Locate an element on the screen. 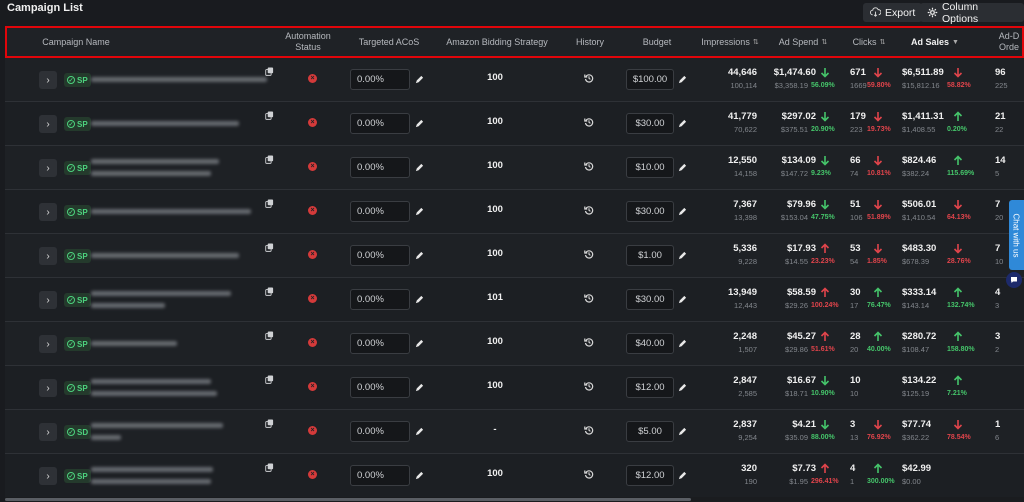 This screenshot has width=1024, height=502. header-ad-spend: Ad Spend ⇅ is located at coordinates (803, 42).